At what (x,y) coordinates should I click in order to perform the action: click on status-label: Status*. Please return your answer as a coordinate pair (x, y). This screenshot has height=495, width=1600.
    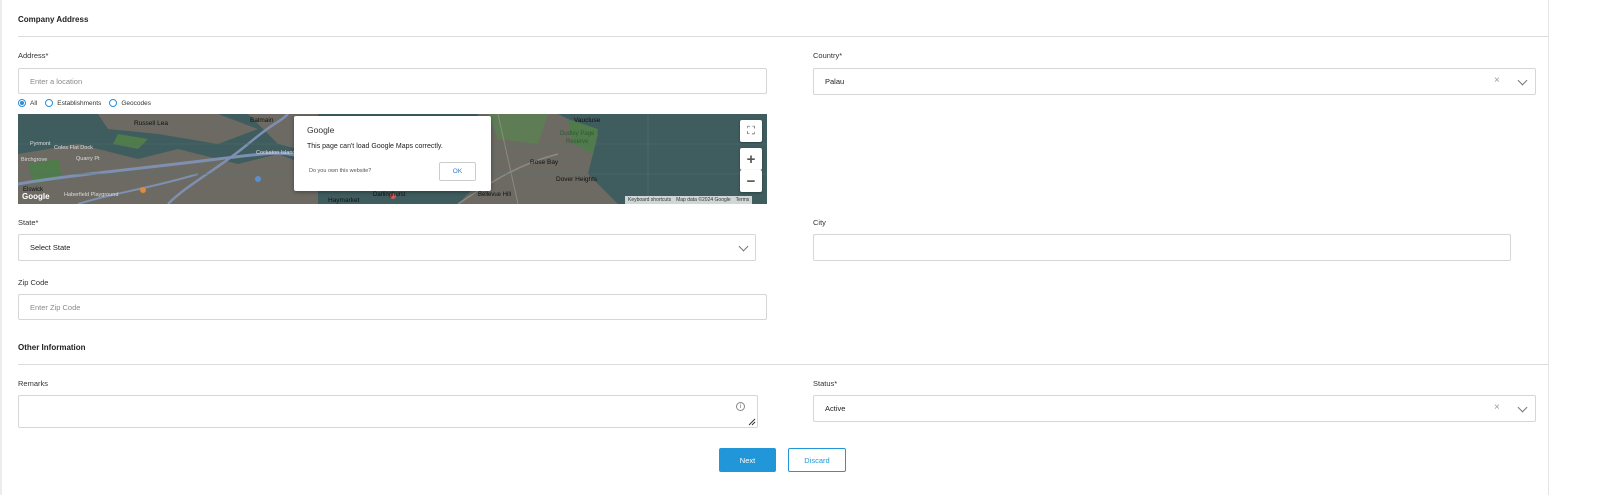
    Looking at the image, I should click on (825, 383).